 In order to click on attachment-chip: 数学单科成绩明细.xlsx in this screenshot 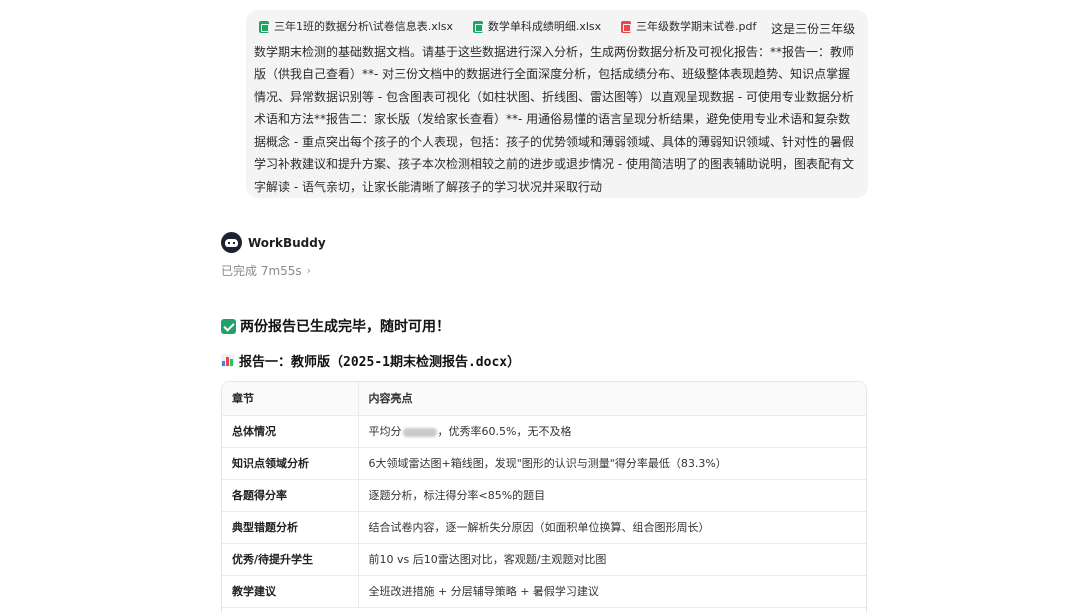, I will do `click(537, 27)`.